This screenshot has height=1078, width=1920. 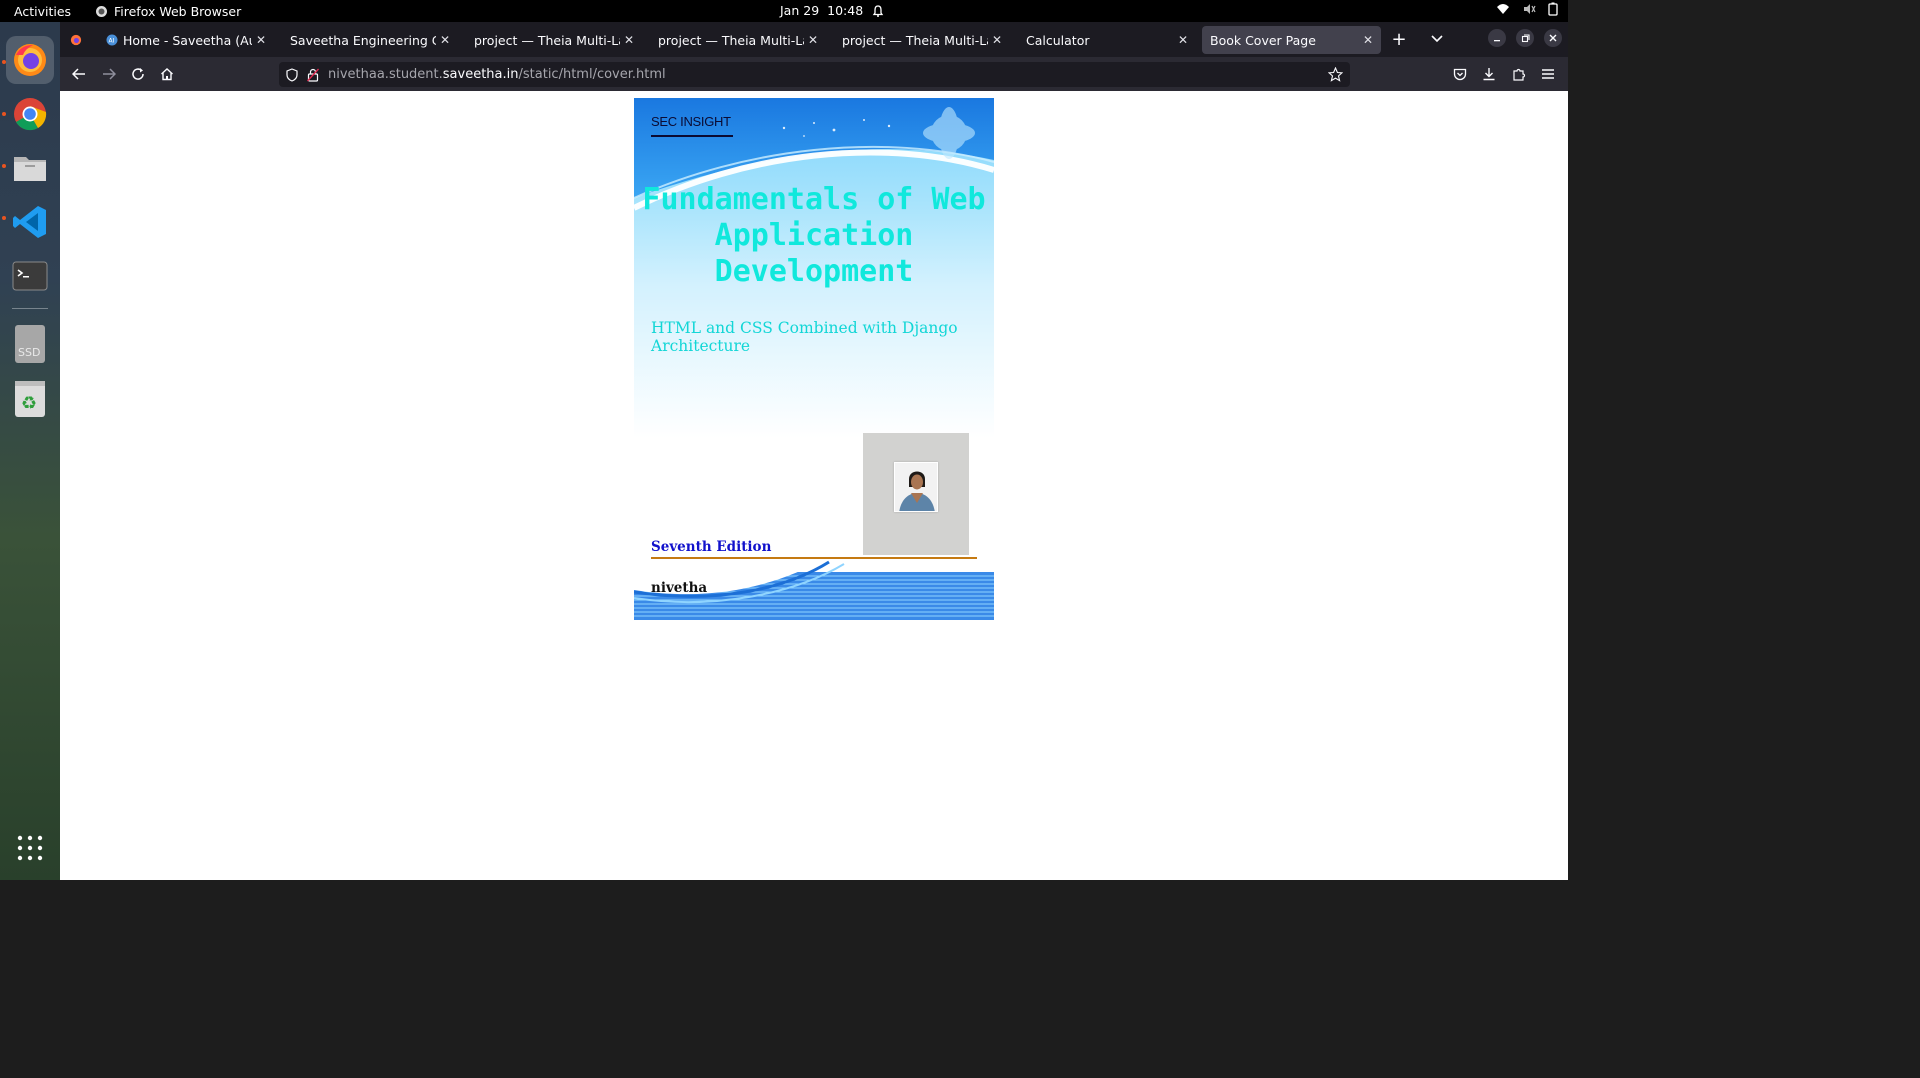 I want to click on dock-separator, so click(x=30, y=308).